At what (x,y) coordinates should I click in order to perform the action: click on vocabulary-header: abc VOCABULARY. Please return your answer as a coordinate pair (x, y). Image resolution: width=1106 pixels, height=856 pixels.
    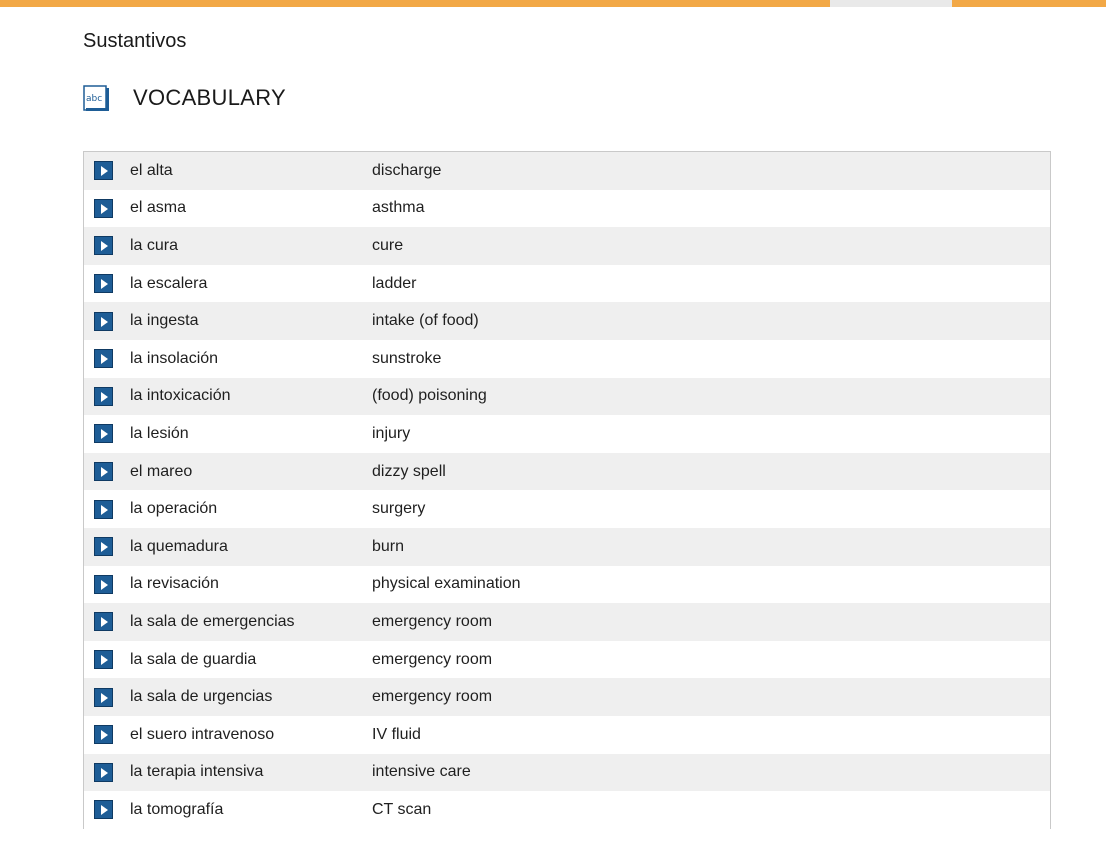
    Looking at the image, I should click on (184, 98).